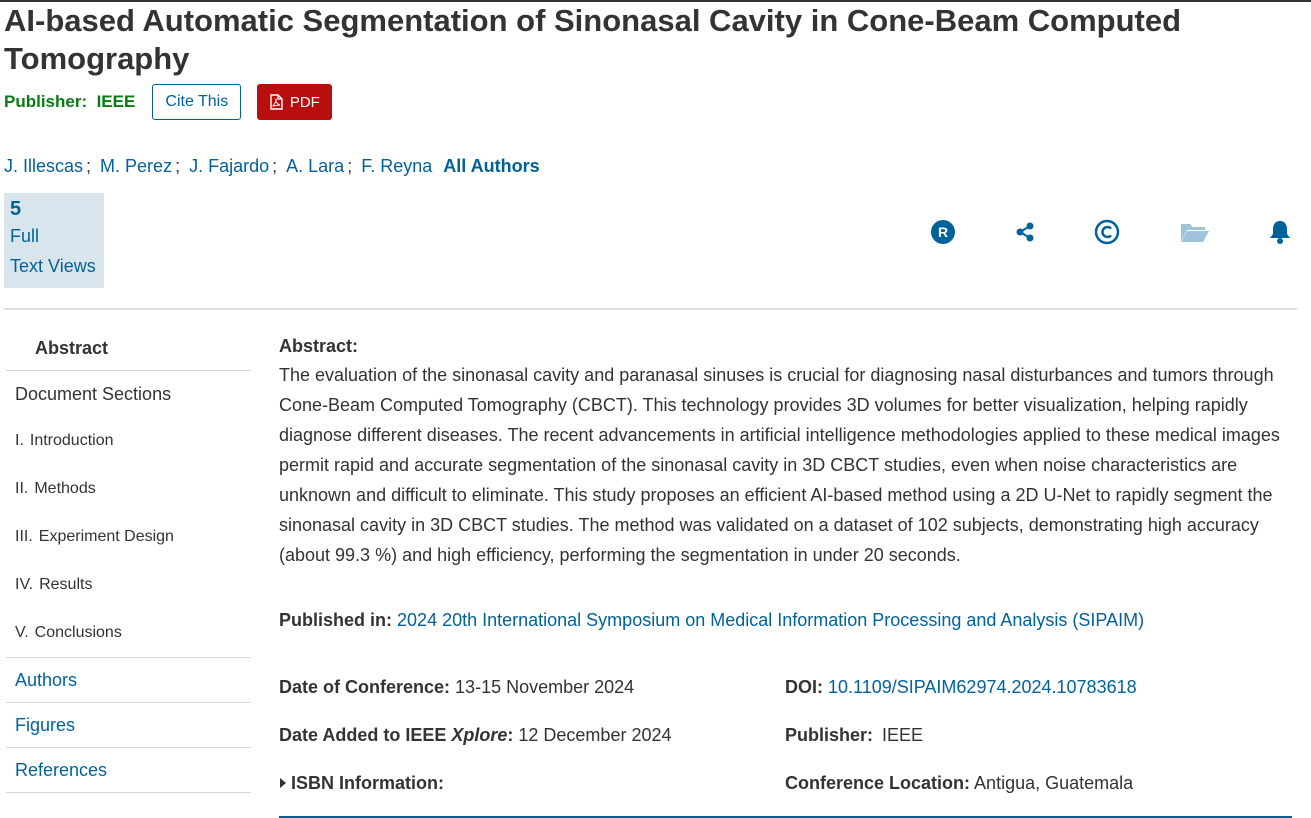 The image size is (1311, 818). I want to click on nav-references: References, so click(128, 770).